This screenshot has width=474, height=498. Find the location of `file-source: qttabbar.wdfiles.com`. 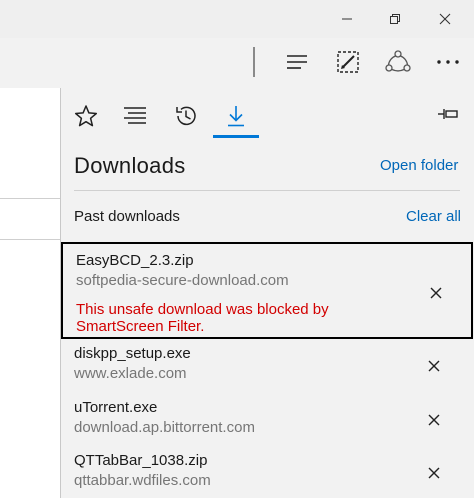

file-source: qttabbar.wdfiles.com is located at coordinates (142, 480).